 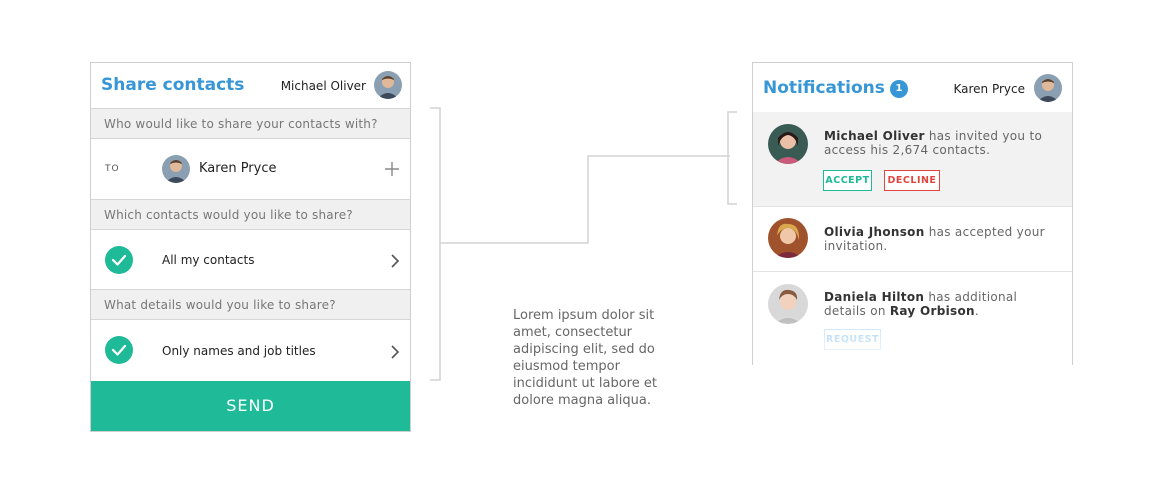 What do you see at coordinates (874, 232) in the screenshot?
I see `sender-name: Olivia Jhonson` at bounding box center [874, 232].